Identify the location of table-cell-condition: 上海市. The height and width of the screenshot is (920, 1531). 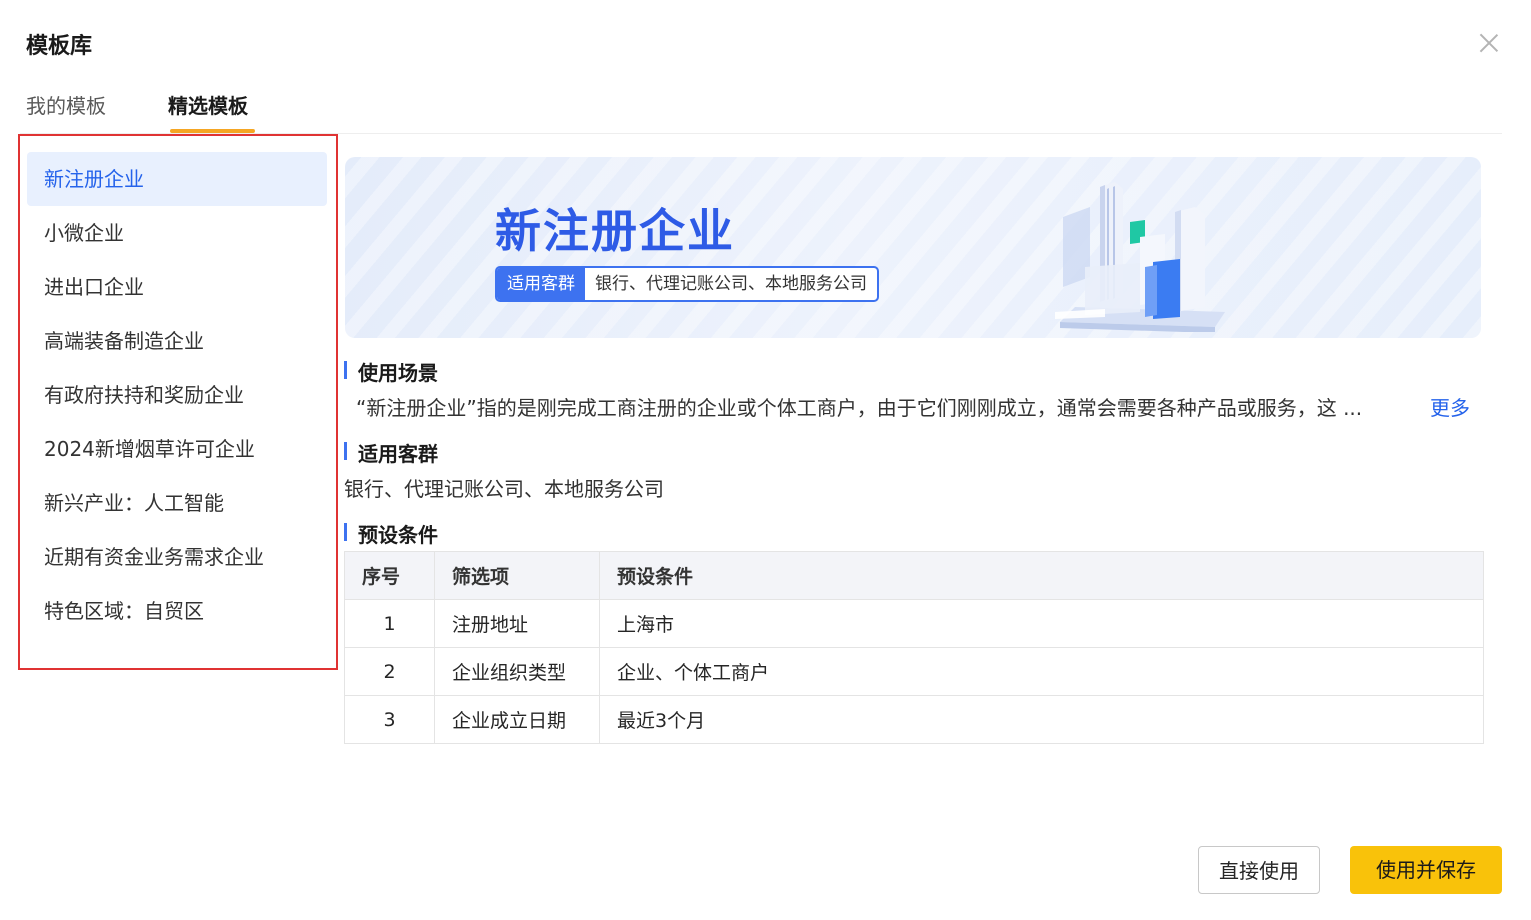
(1041, 623).